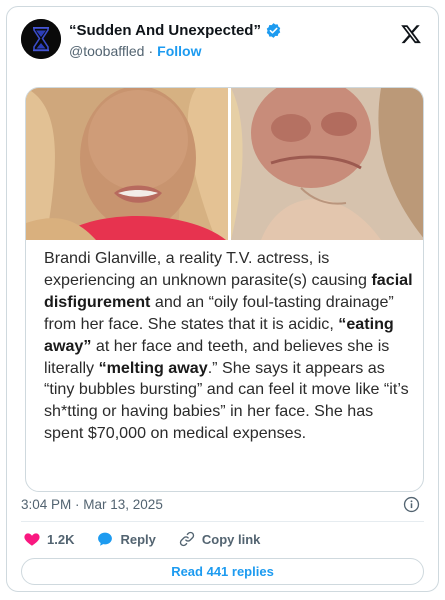 This screenshot has width=445, height=600. What do you see at coordinates (273, 30) in the screenshot?
I see `verified-badge-icon` at bounding box center [273, 30].